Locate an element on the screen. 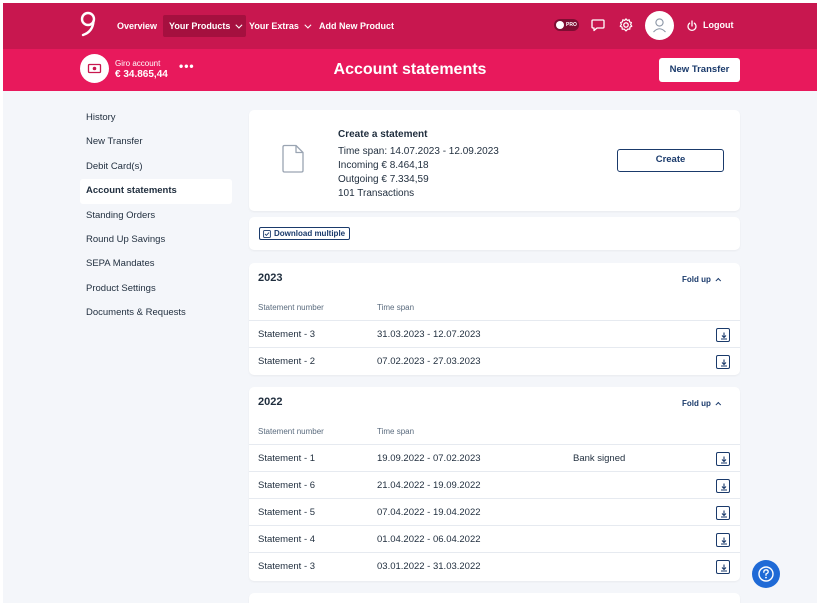  checklist-icon is located at coordinates (267, 234).